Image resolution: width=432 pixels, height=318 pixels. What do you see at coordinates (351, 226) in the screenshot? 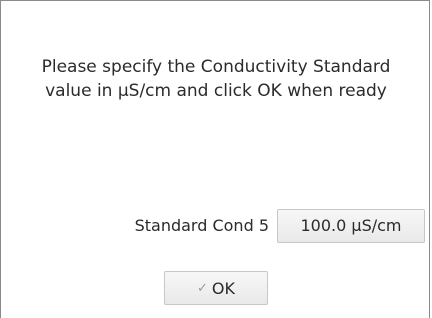
I see `standard-value-button: 100.0 µS/cm` at bounding box center [351, 226].